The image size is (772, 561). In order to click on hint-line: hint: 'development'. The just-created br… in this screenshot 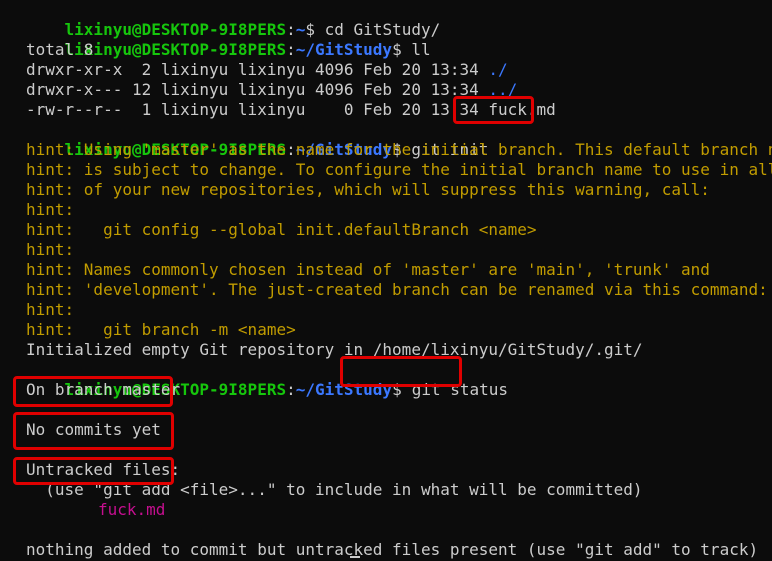, I will do `click(397, 289)`.